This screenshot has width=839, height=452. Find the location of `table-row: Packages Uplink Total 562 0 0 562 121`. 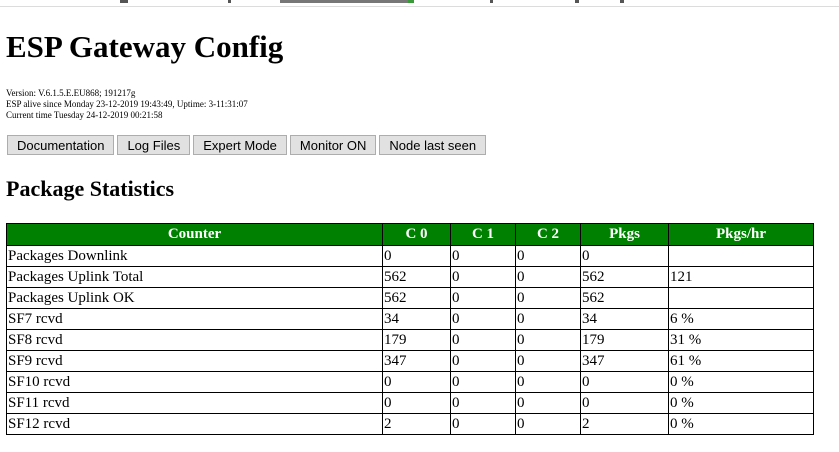

table-row: Packages Uplink Total 562 0 0 562 121 is located at coordinates (410, 277).